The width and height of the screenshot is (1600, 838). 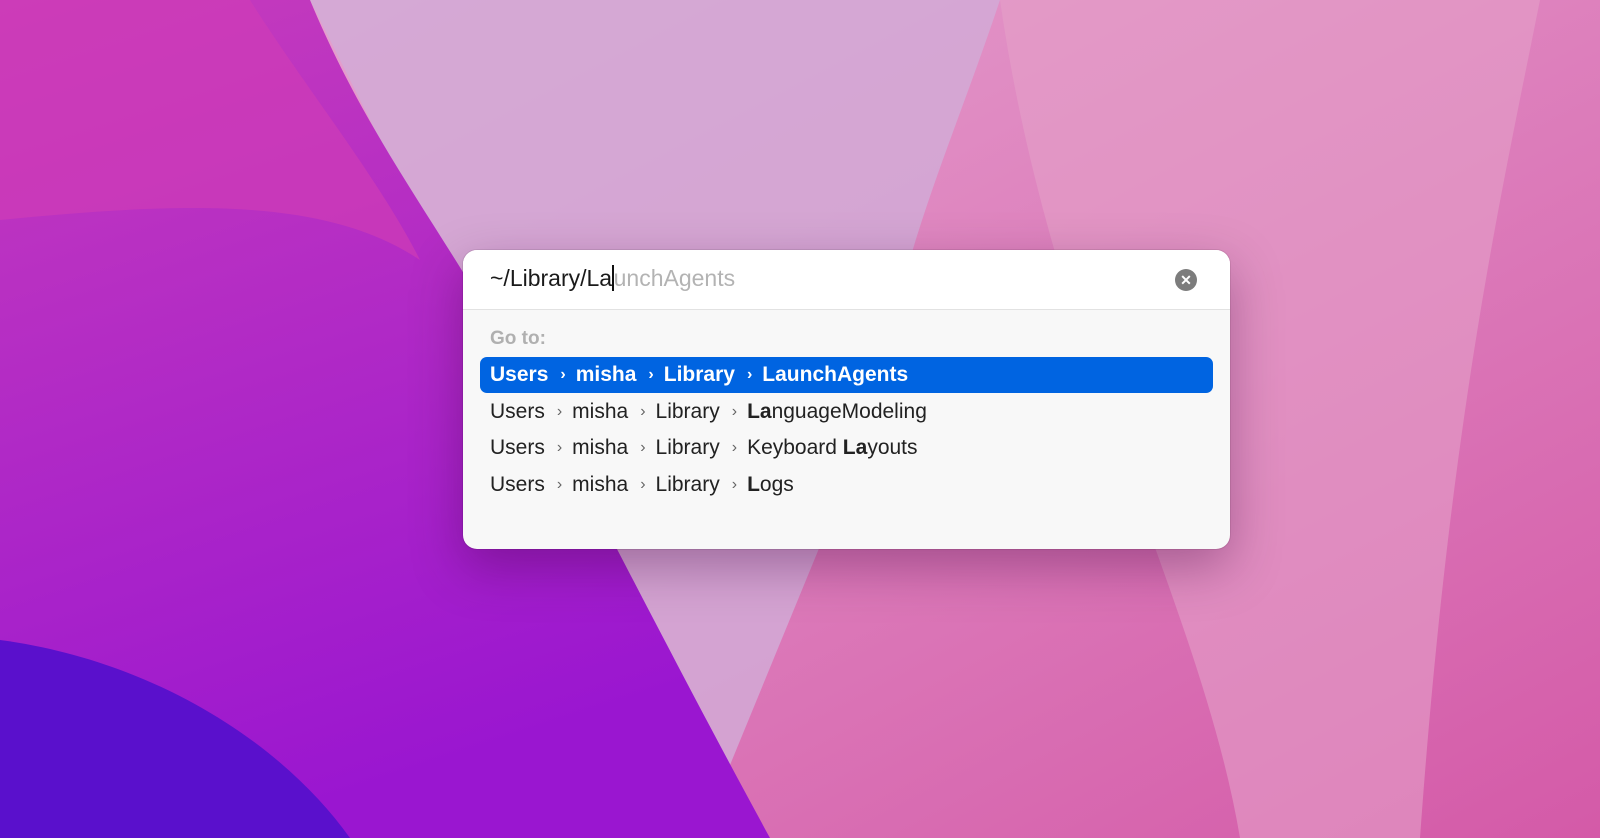 I want to click on path-segment-last: LaunchAgents, so click(x=835, y=375).